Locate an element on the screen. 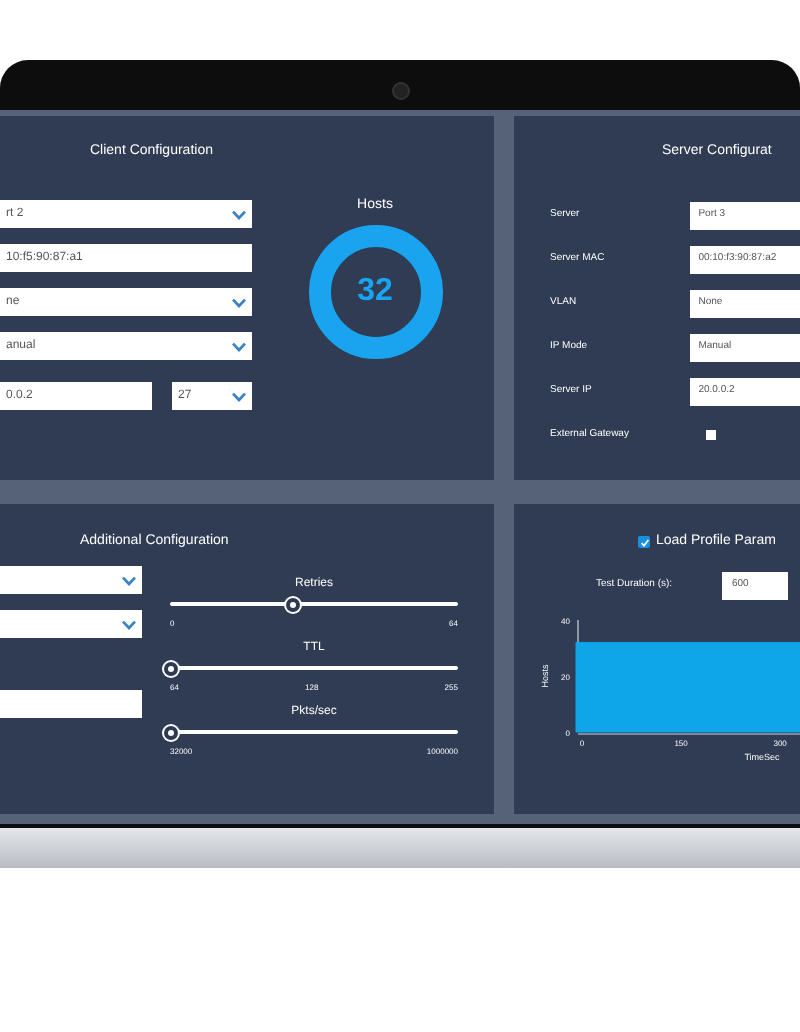  slider-track is located at coordinates (314, 604).